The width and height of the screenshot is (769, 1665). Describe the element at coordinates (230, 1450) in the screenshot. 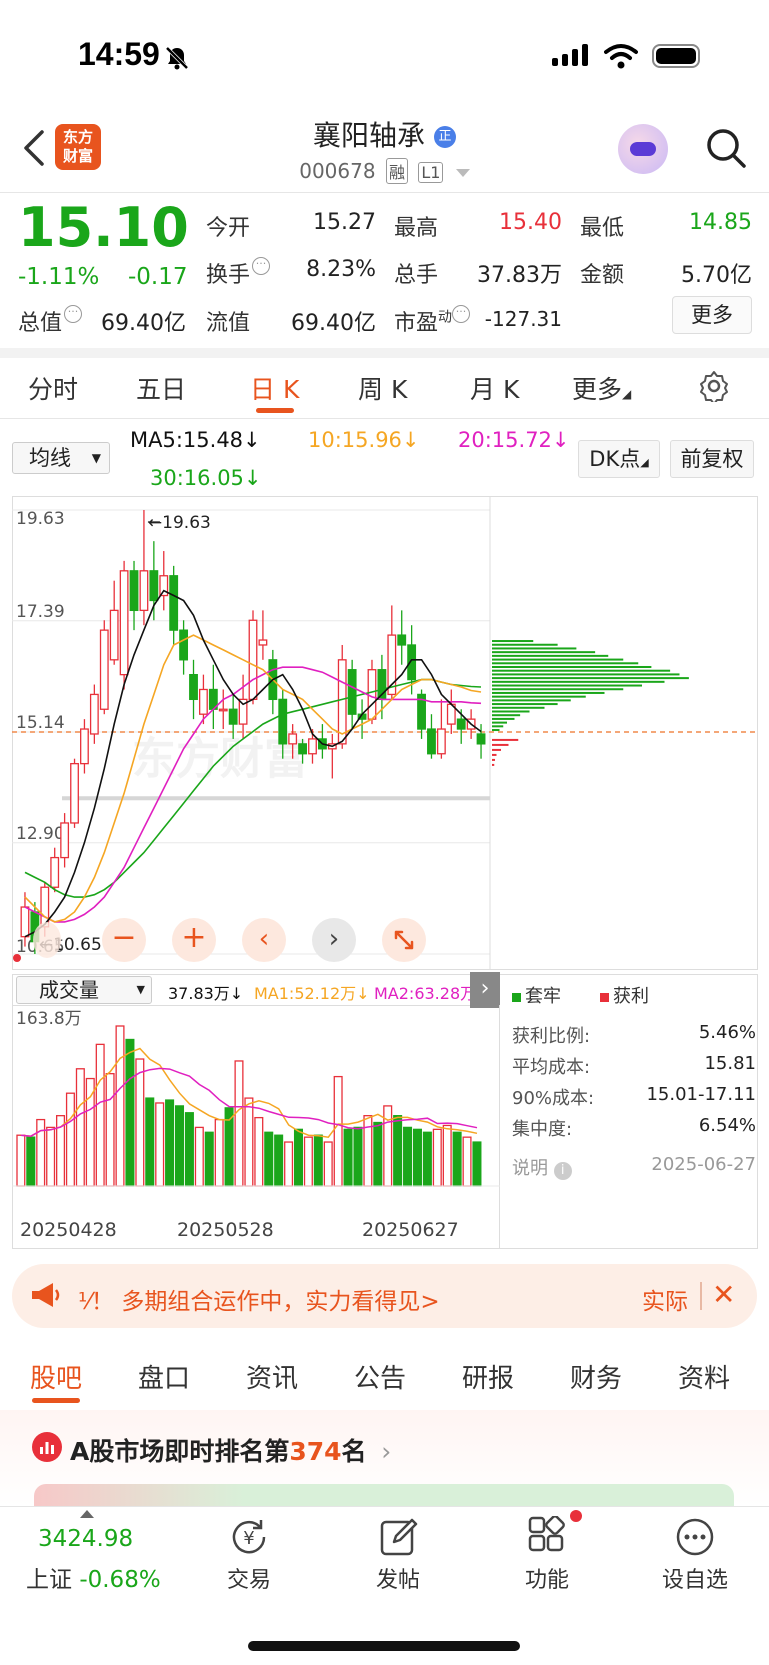

I see `rank-text: A股市场即时排名第374名 ›` at that location.